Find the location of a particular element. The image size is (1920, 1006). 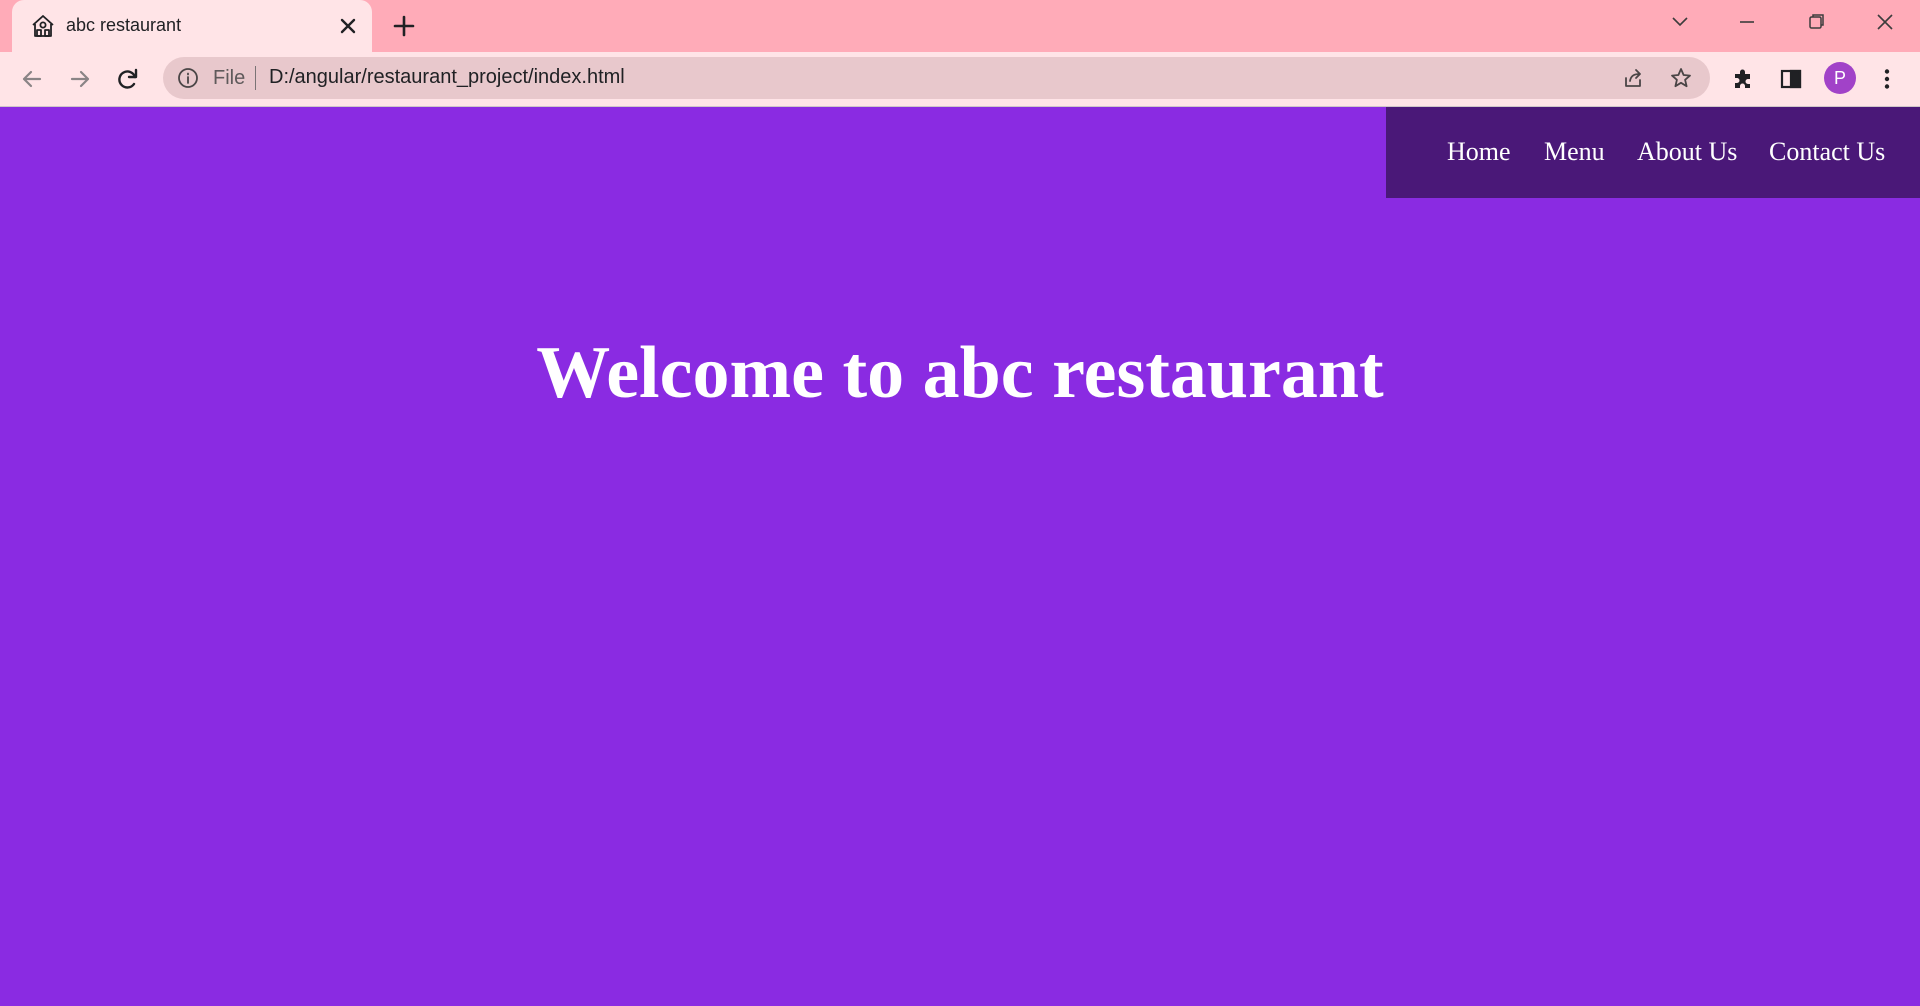

close-tab-icon is located at coordinates (348, 26).